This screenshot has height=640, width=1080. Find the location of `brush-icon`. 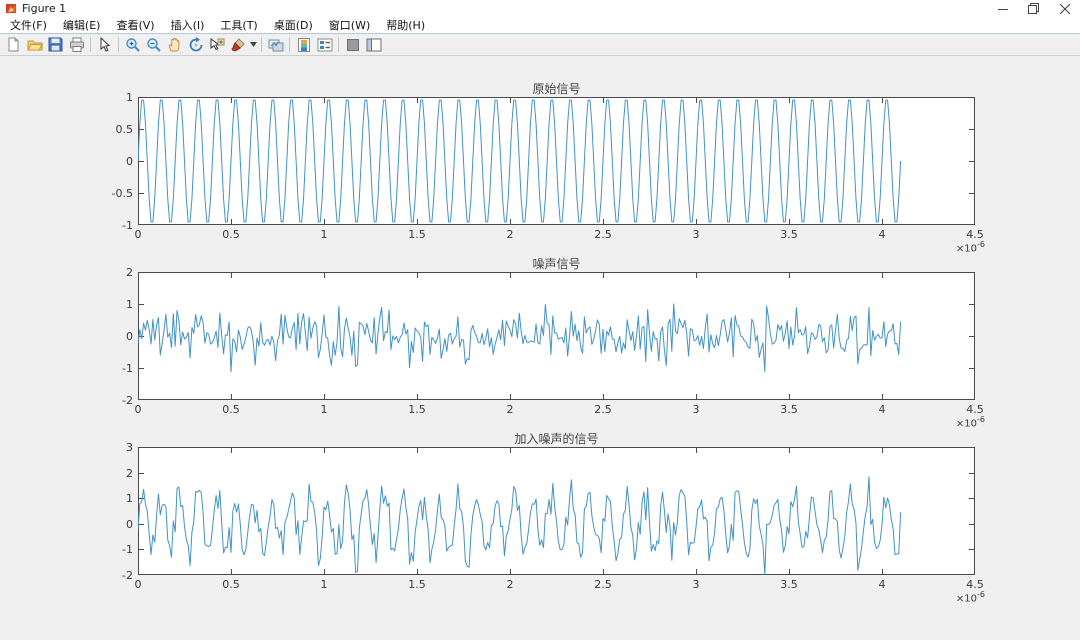

brush-icon is located at coordinates (237, 44).